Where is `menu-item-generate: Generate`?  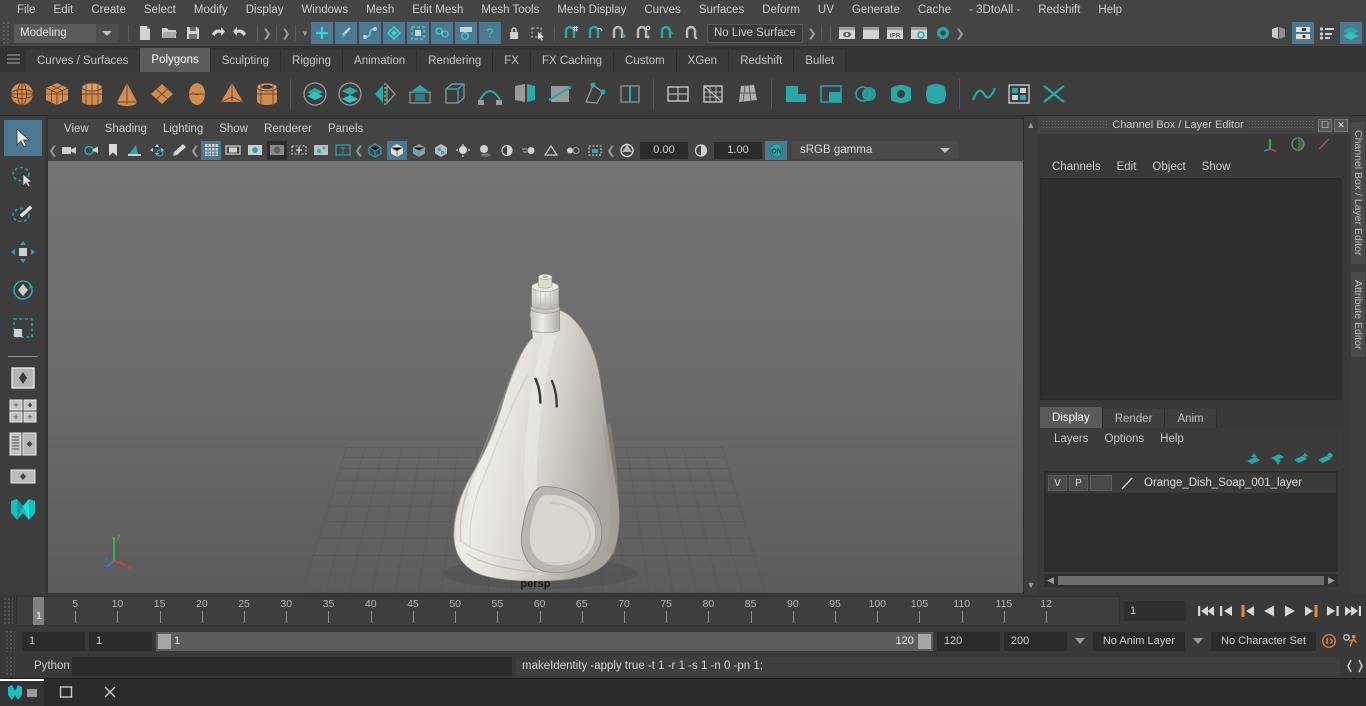 menu-item-generate: Generate is located at coordinates (876, 10).